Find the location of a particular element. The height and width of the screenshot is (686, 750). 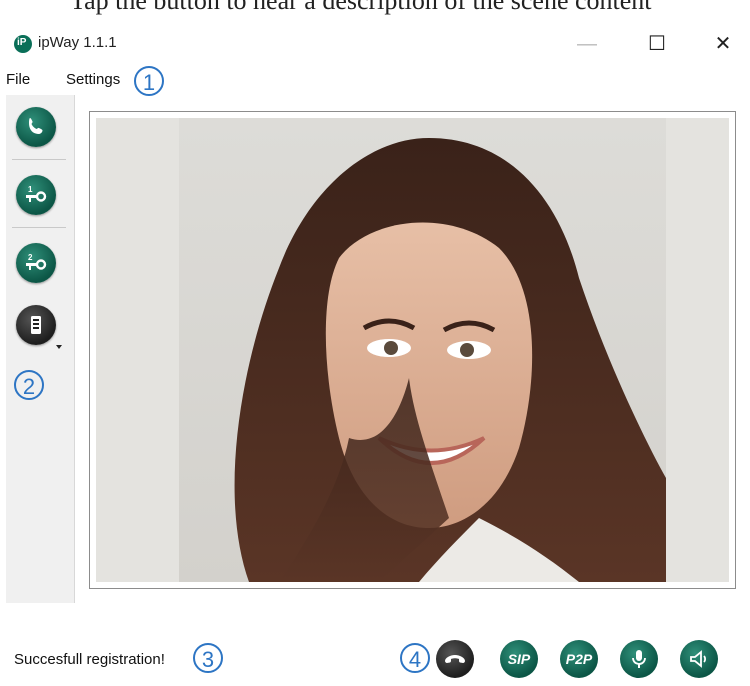

door-key-2-button: 2 is located at coordinates (36, 263).